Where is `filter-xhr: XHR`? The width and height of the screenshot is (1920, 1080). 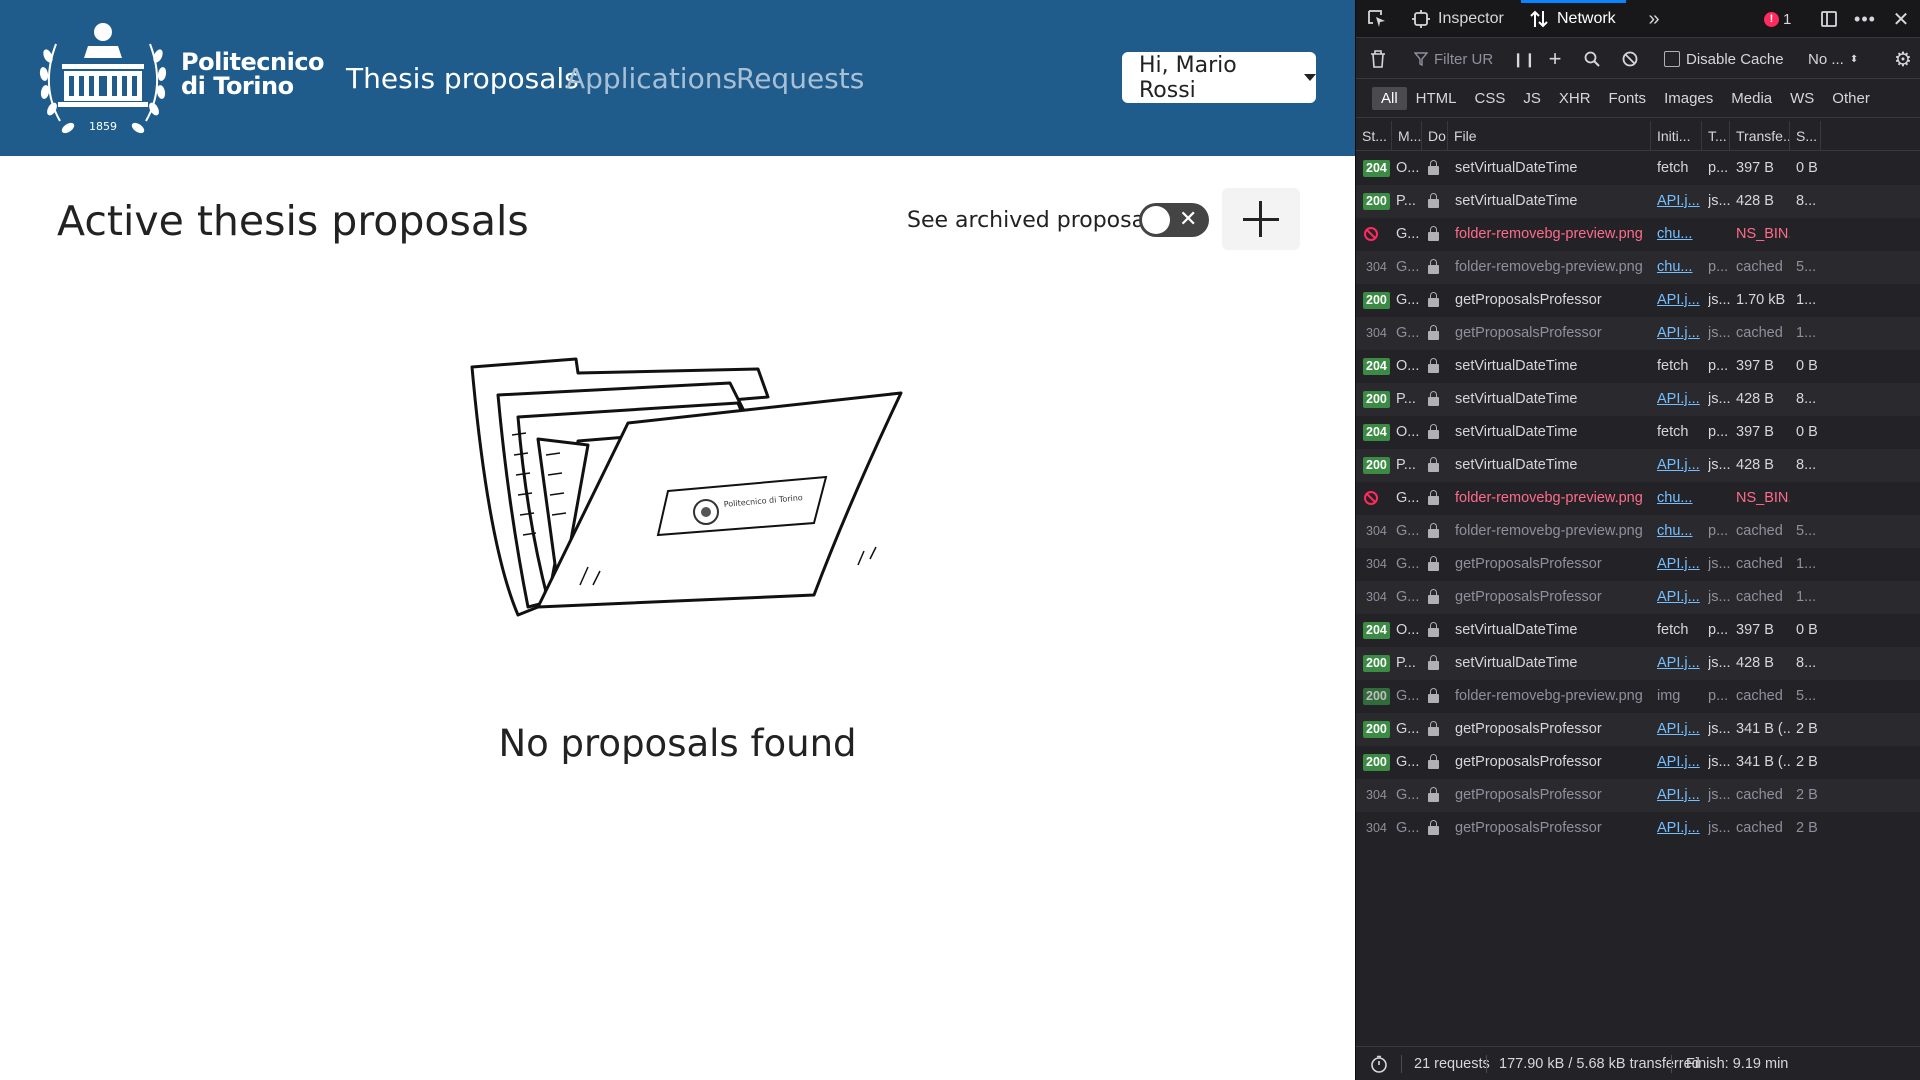
filter-xhr: XHR is located at coordinates (1575, 98).